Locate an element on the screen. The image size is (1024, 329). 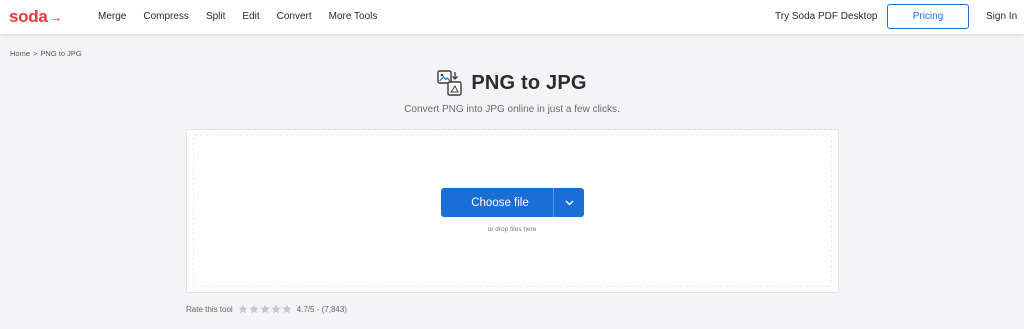
logo-arrow-icon: → is located at coordinates (55, 17).